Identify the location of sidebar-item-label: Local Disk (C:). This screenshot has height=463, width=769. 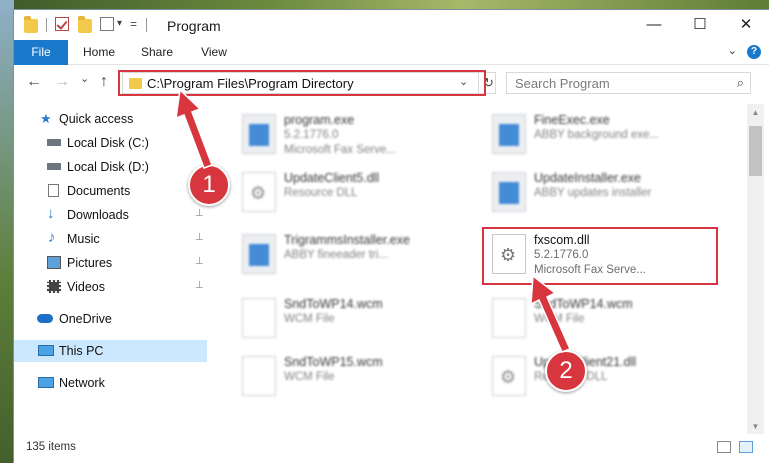
(108, 143).